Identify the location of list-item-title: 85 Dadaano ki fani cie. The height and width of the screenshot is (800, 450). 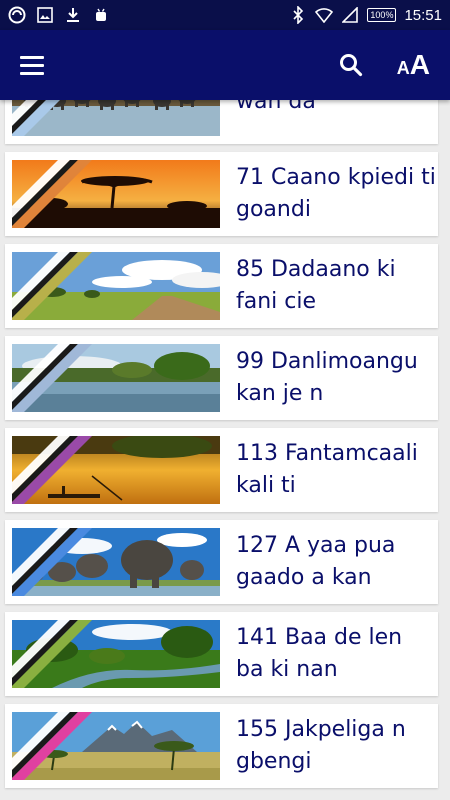
(316, 285).